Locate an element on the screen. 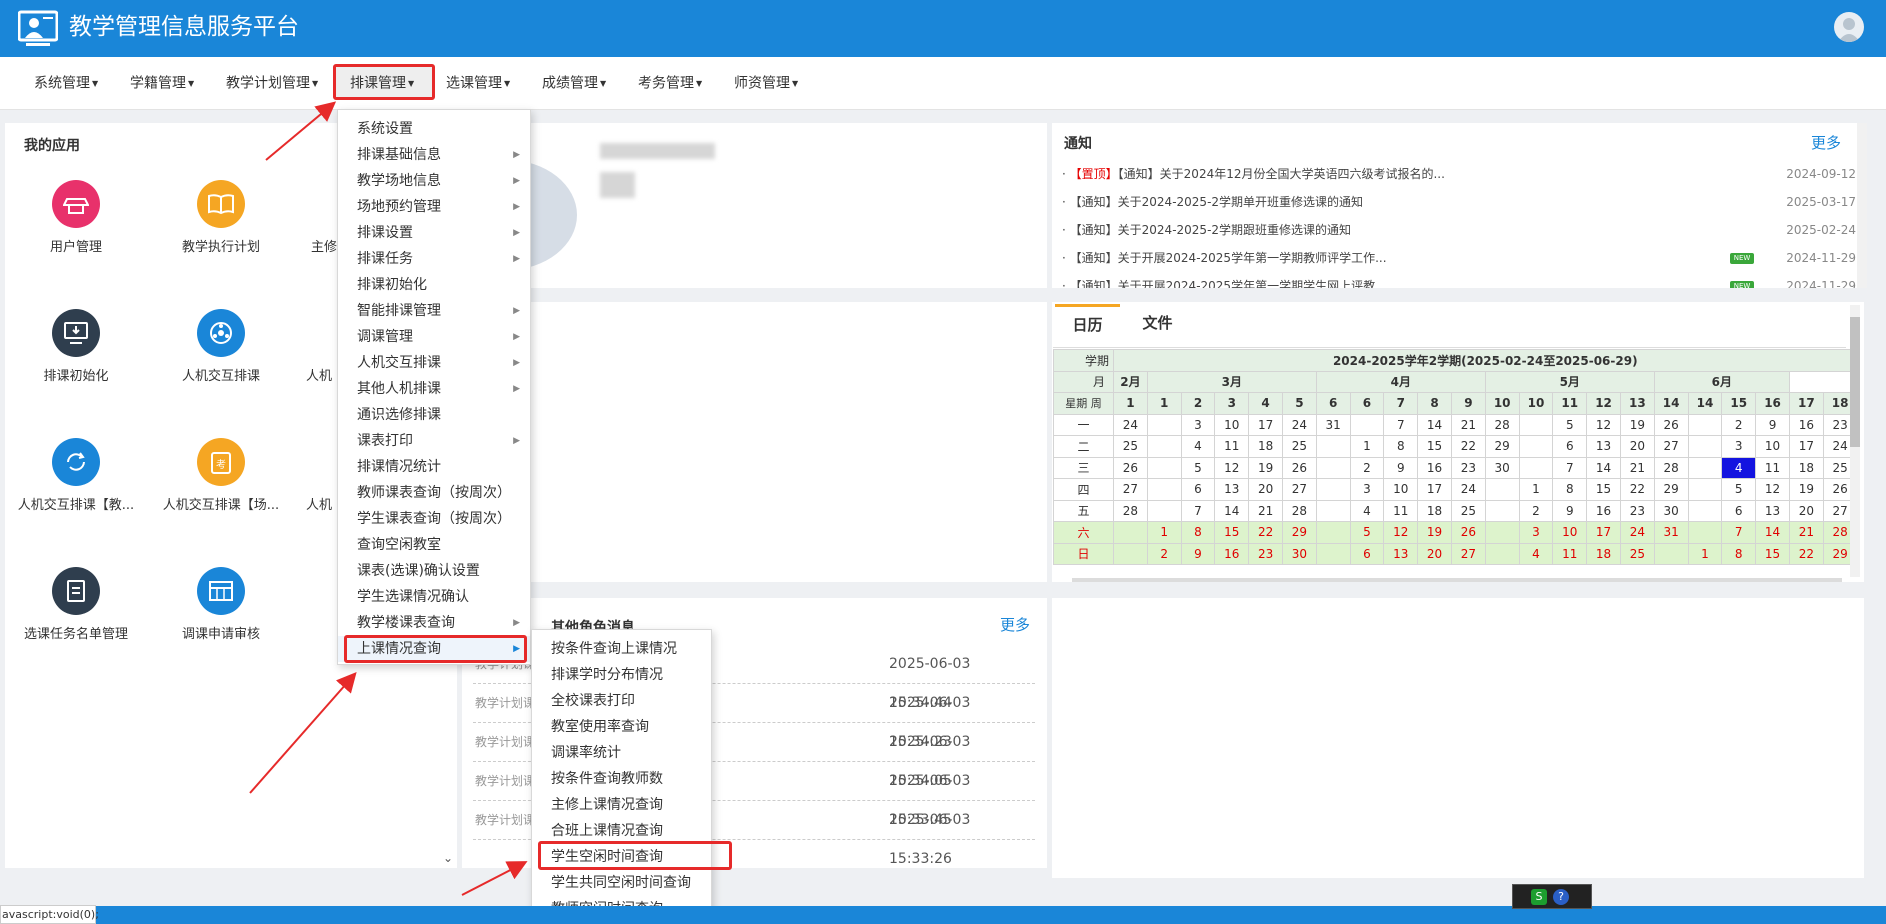  date-cell: 21 is located at coordinates (1637, 467).